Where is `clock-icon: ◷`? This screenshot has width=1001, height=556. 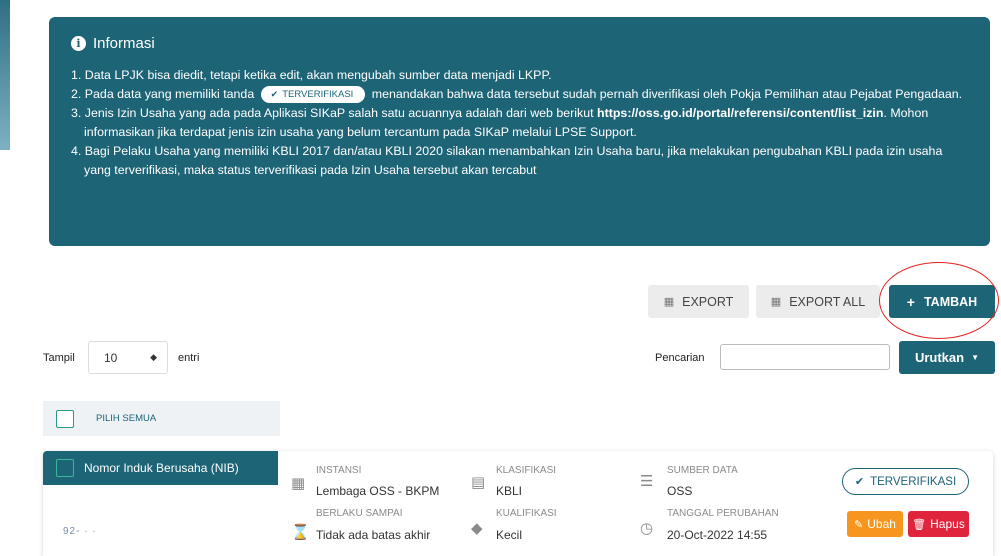 clock-icon: ◷ is located at coordinates (647, 528).